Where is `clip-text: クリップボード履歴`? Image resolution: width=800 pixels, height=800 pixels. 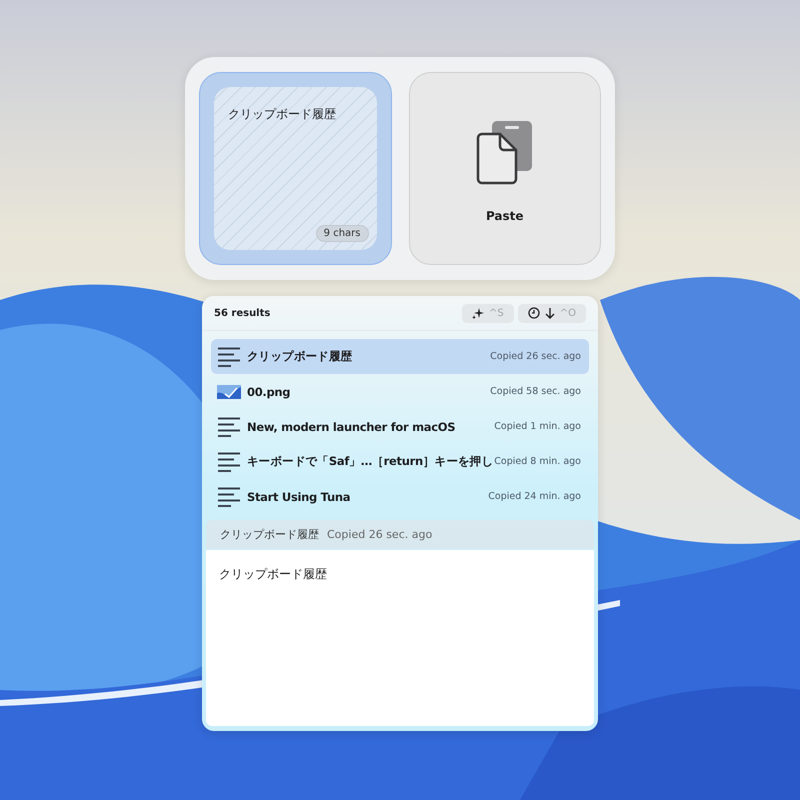 clip-text: クリップボード履歴 is located at coordinates (282, 114).